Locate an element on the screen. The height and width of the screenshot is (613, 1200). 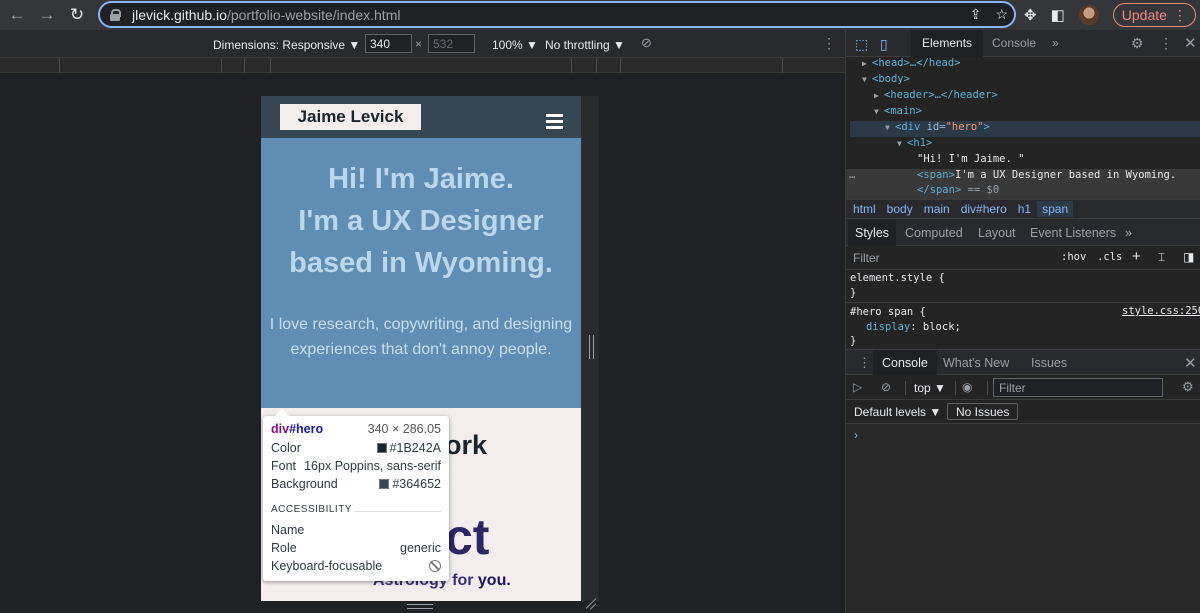
profile-avatar is located at coordinates (1088, 15).